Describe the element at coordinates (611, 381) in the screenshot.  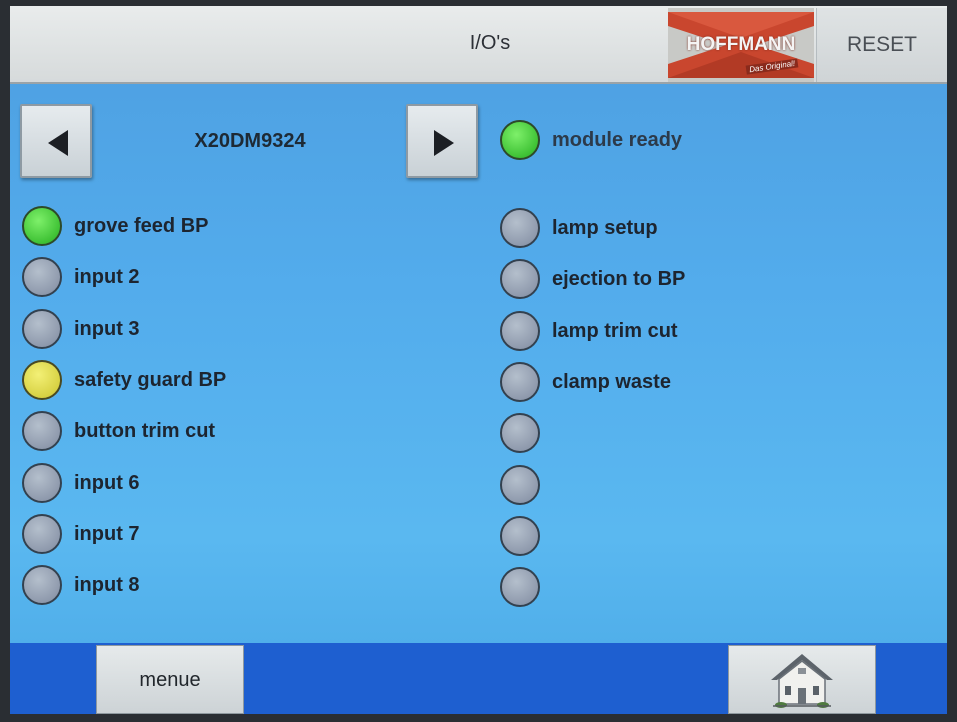
I see `io-label: clamp waste` at that location.